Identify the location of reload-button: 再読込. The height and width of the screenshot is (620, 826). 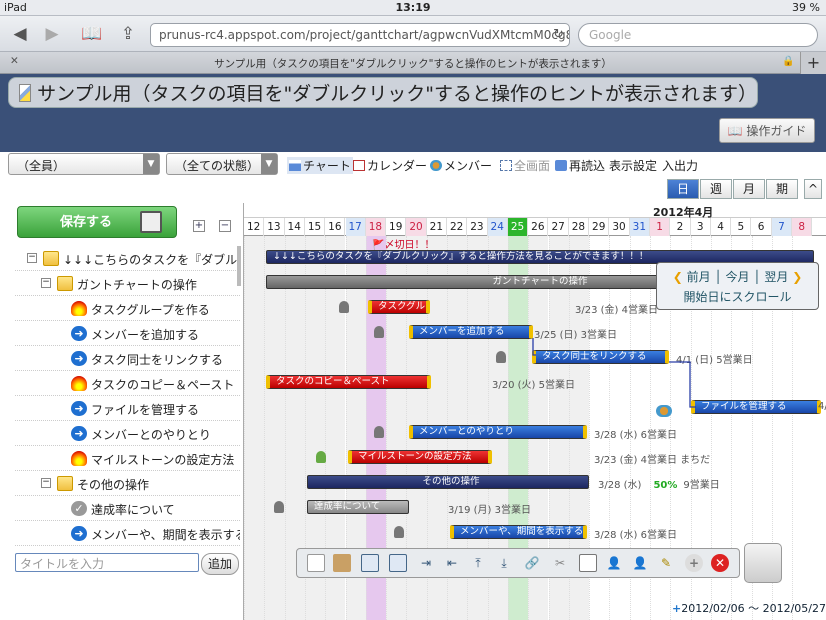
(580, 165).